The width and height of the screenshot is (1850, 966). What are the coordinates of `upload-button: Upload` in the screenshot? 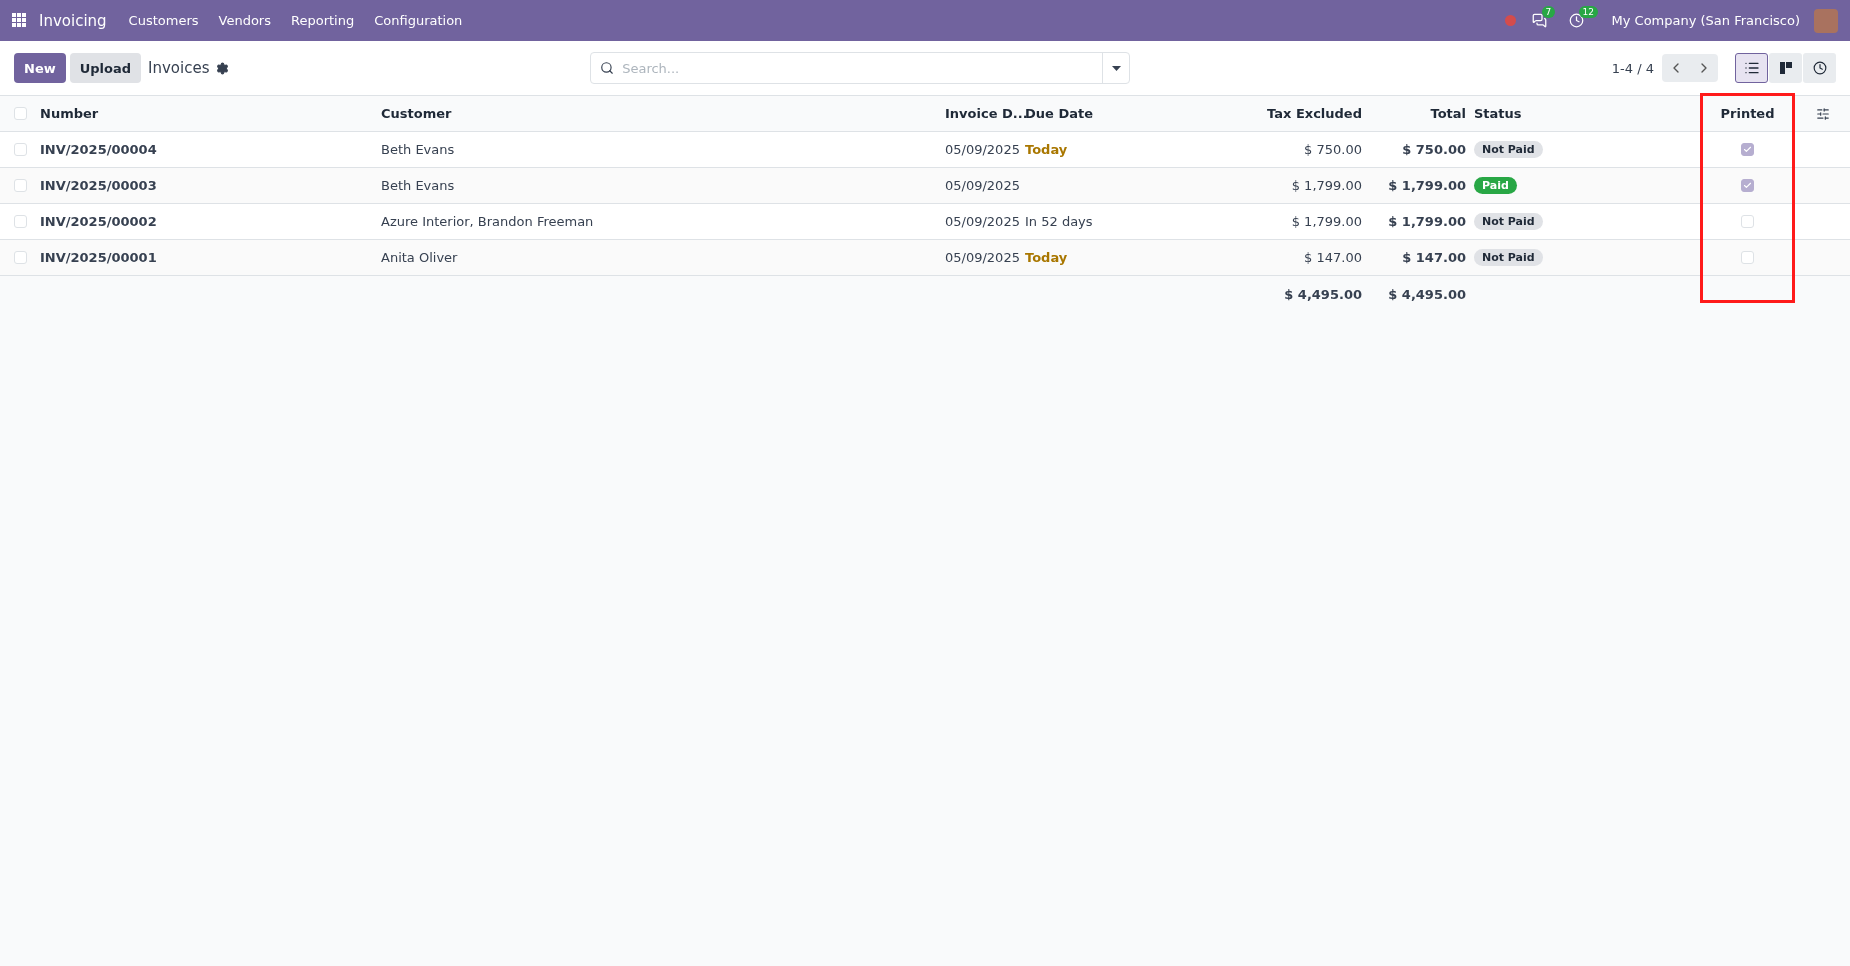 It's located at (105, 68).